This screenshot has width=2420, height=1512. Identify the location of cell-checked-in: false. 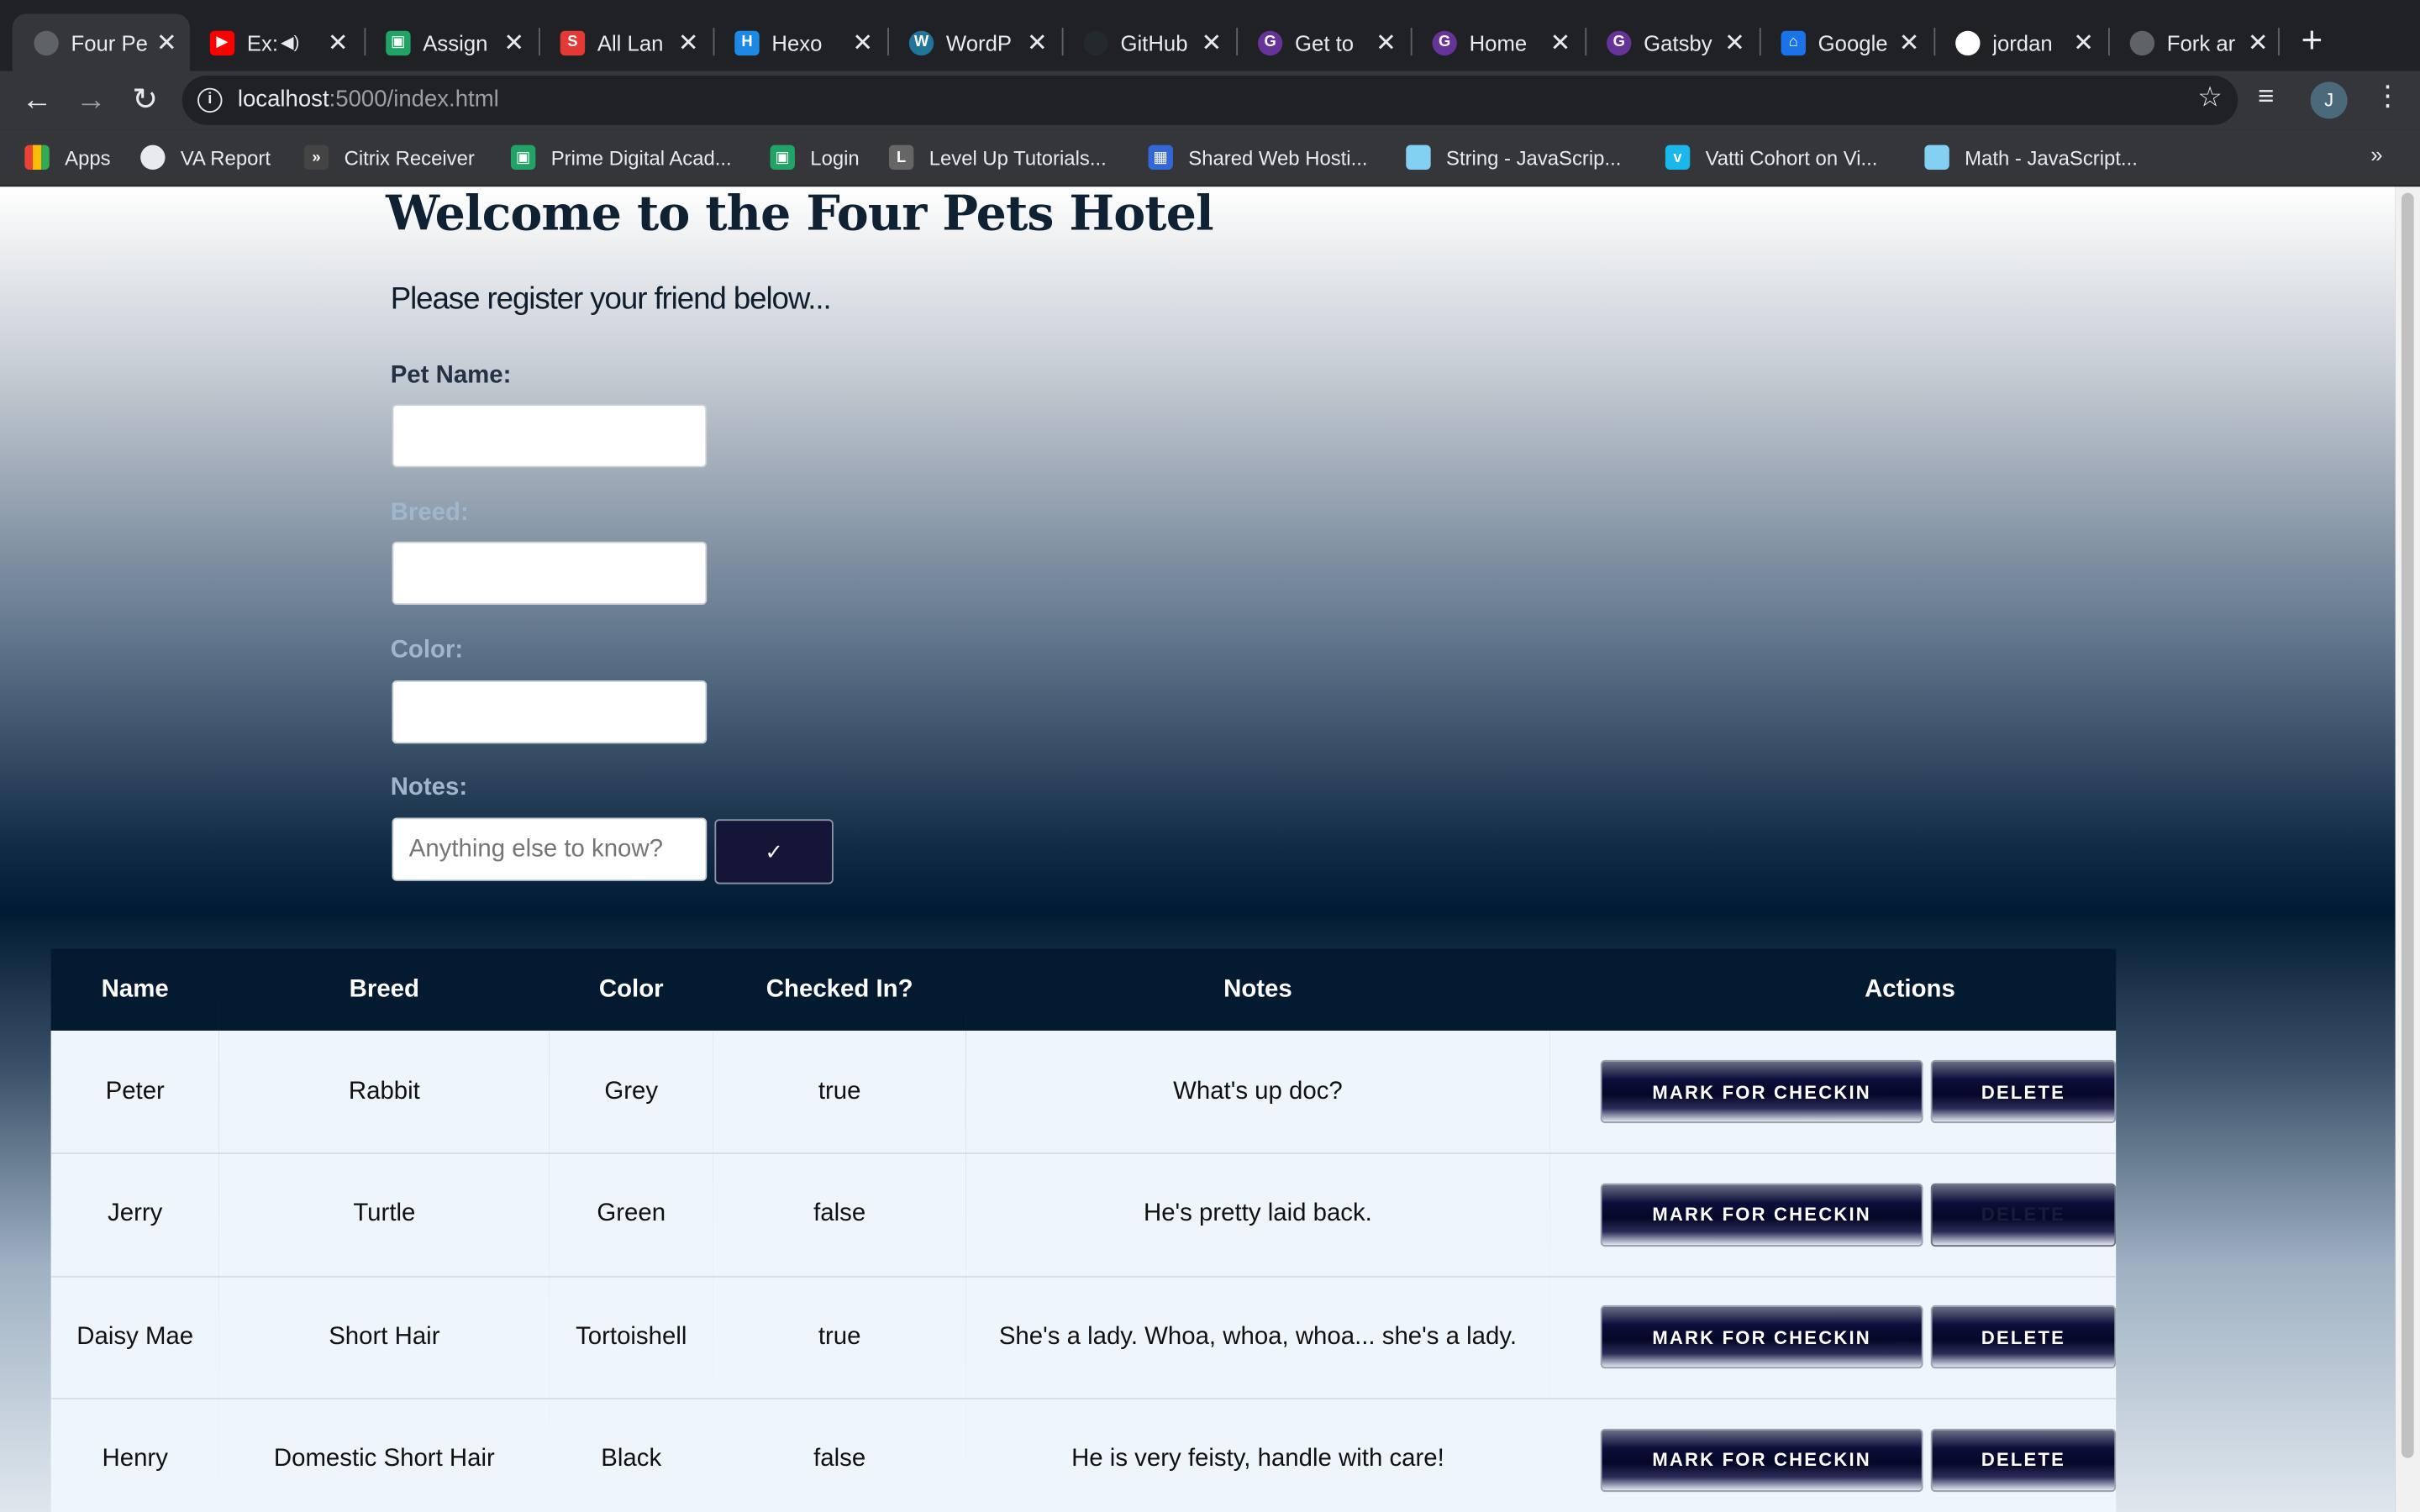
(840, 1214).